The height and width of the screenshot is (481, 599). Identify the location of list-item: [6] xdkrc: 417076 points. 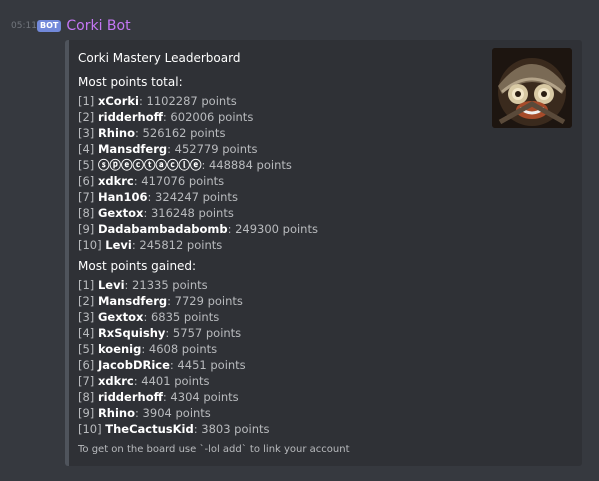
(198, 181).